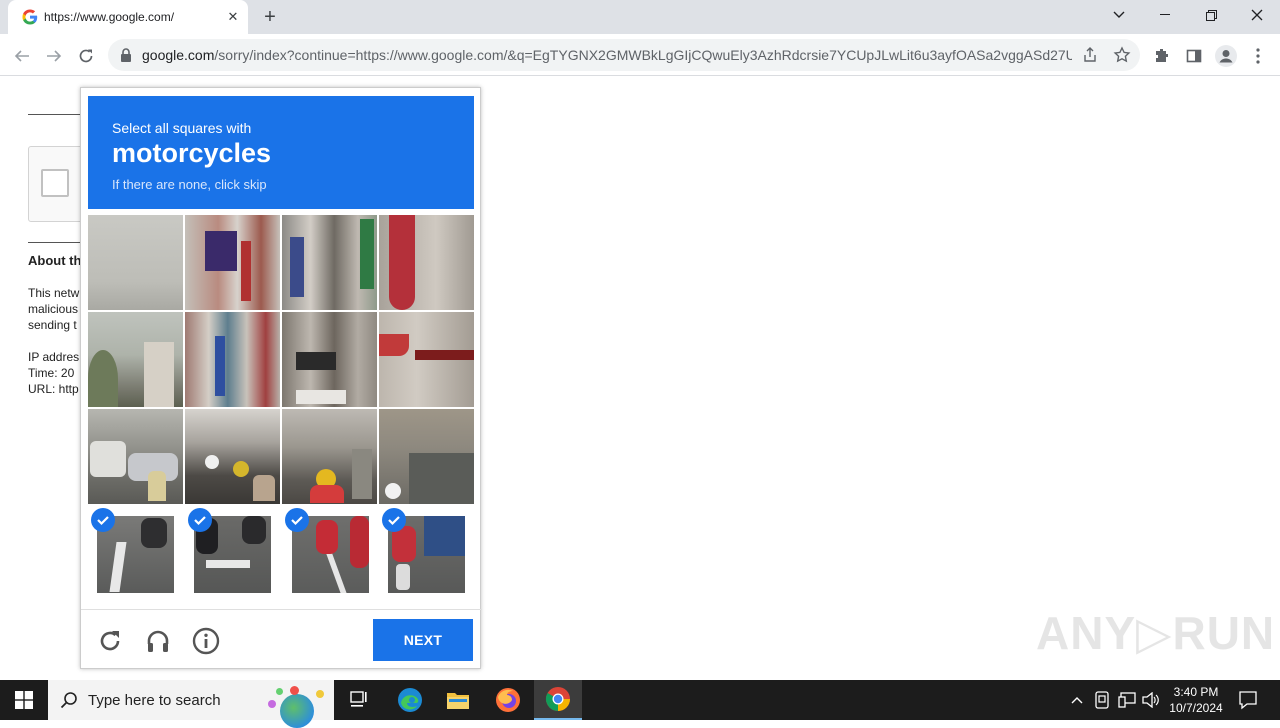 The width and height of the screenshot is (1280, 728). I want to click on search-highlight-icon, so click(296, 706).